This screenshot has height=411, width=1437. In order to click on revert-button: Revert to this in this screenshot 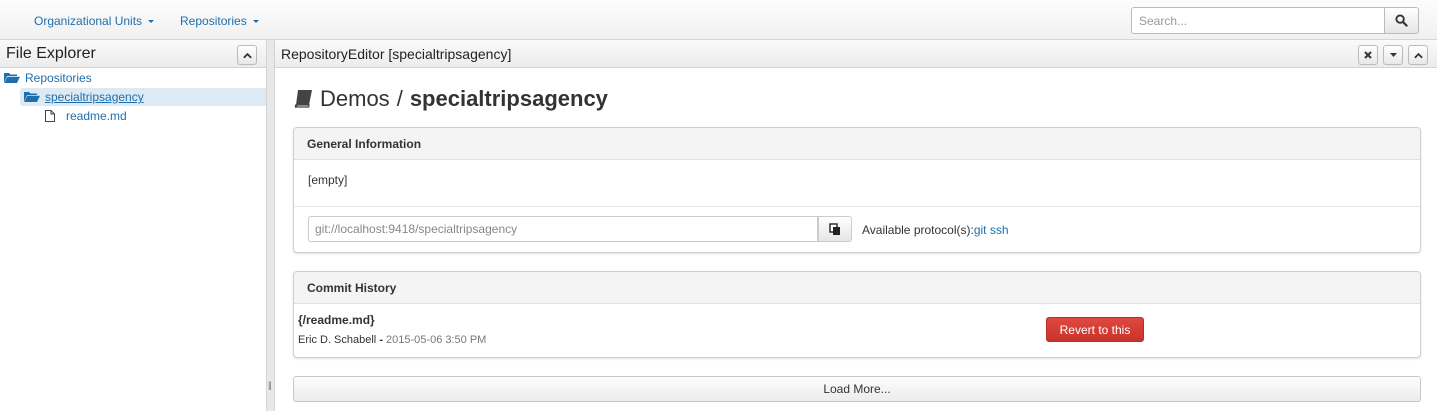, I will do `click(1095, 329)`.